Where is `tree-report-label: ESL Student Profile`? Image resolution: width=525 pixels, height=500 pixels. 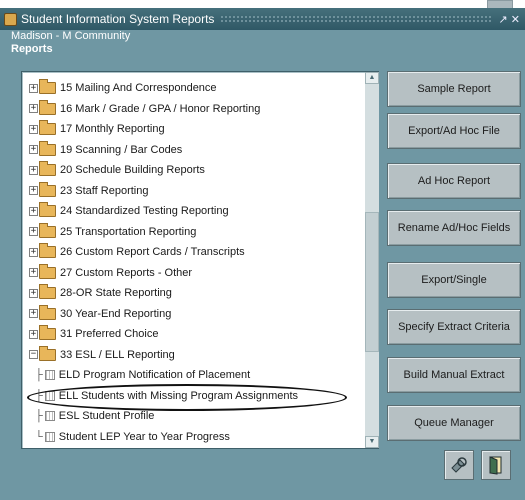
tree-report-label: ESL Student Profile is located at coordinates (106, 416).